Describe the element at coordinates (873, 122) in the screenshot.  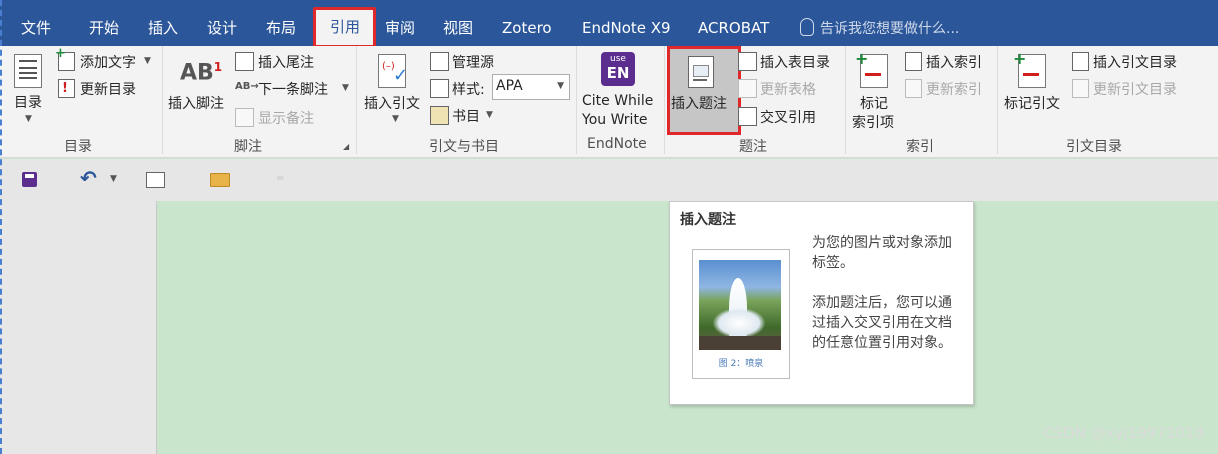
I see `mark-entry-button-line2: 索引项` at that location.